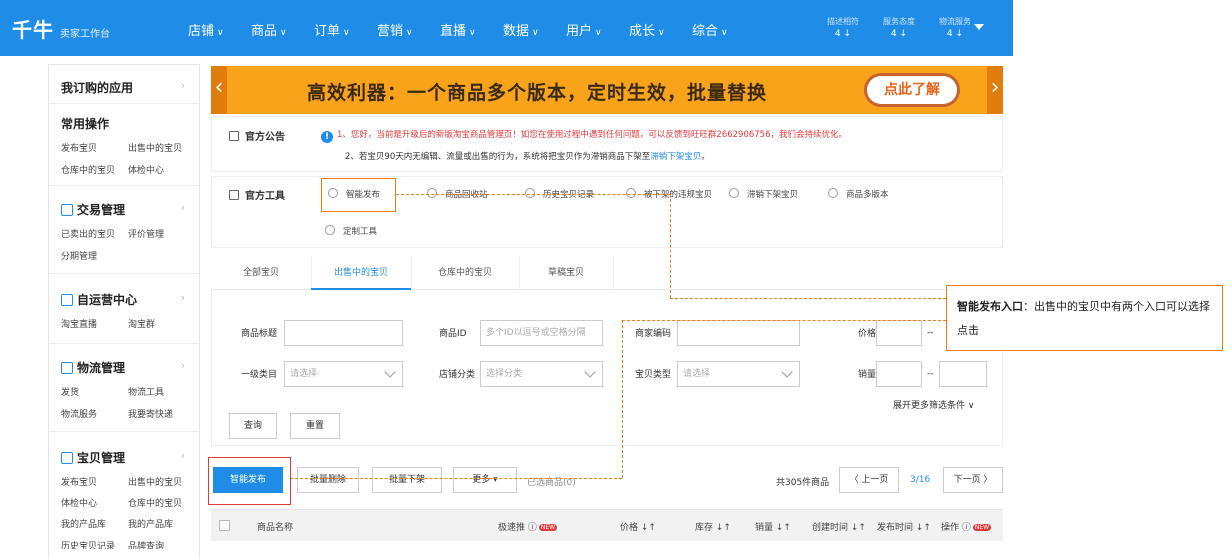 Image resolution: width=1232 pixels, height=559 pixels. I want to click on promo-banner: ‹ 高效利器：一个商品多个版本，定时生效，批量替换 点此了解 ›, so click(607, 90).